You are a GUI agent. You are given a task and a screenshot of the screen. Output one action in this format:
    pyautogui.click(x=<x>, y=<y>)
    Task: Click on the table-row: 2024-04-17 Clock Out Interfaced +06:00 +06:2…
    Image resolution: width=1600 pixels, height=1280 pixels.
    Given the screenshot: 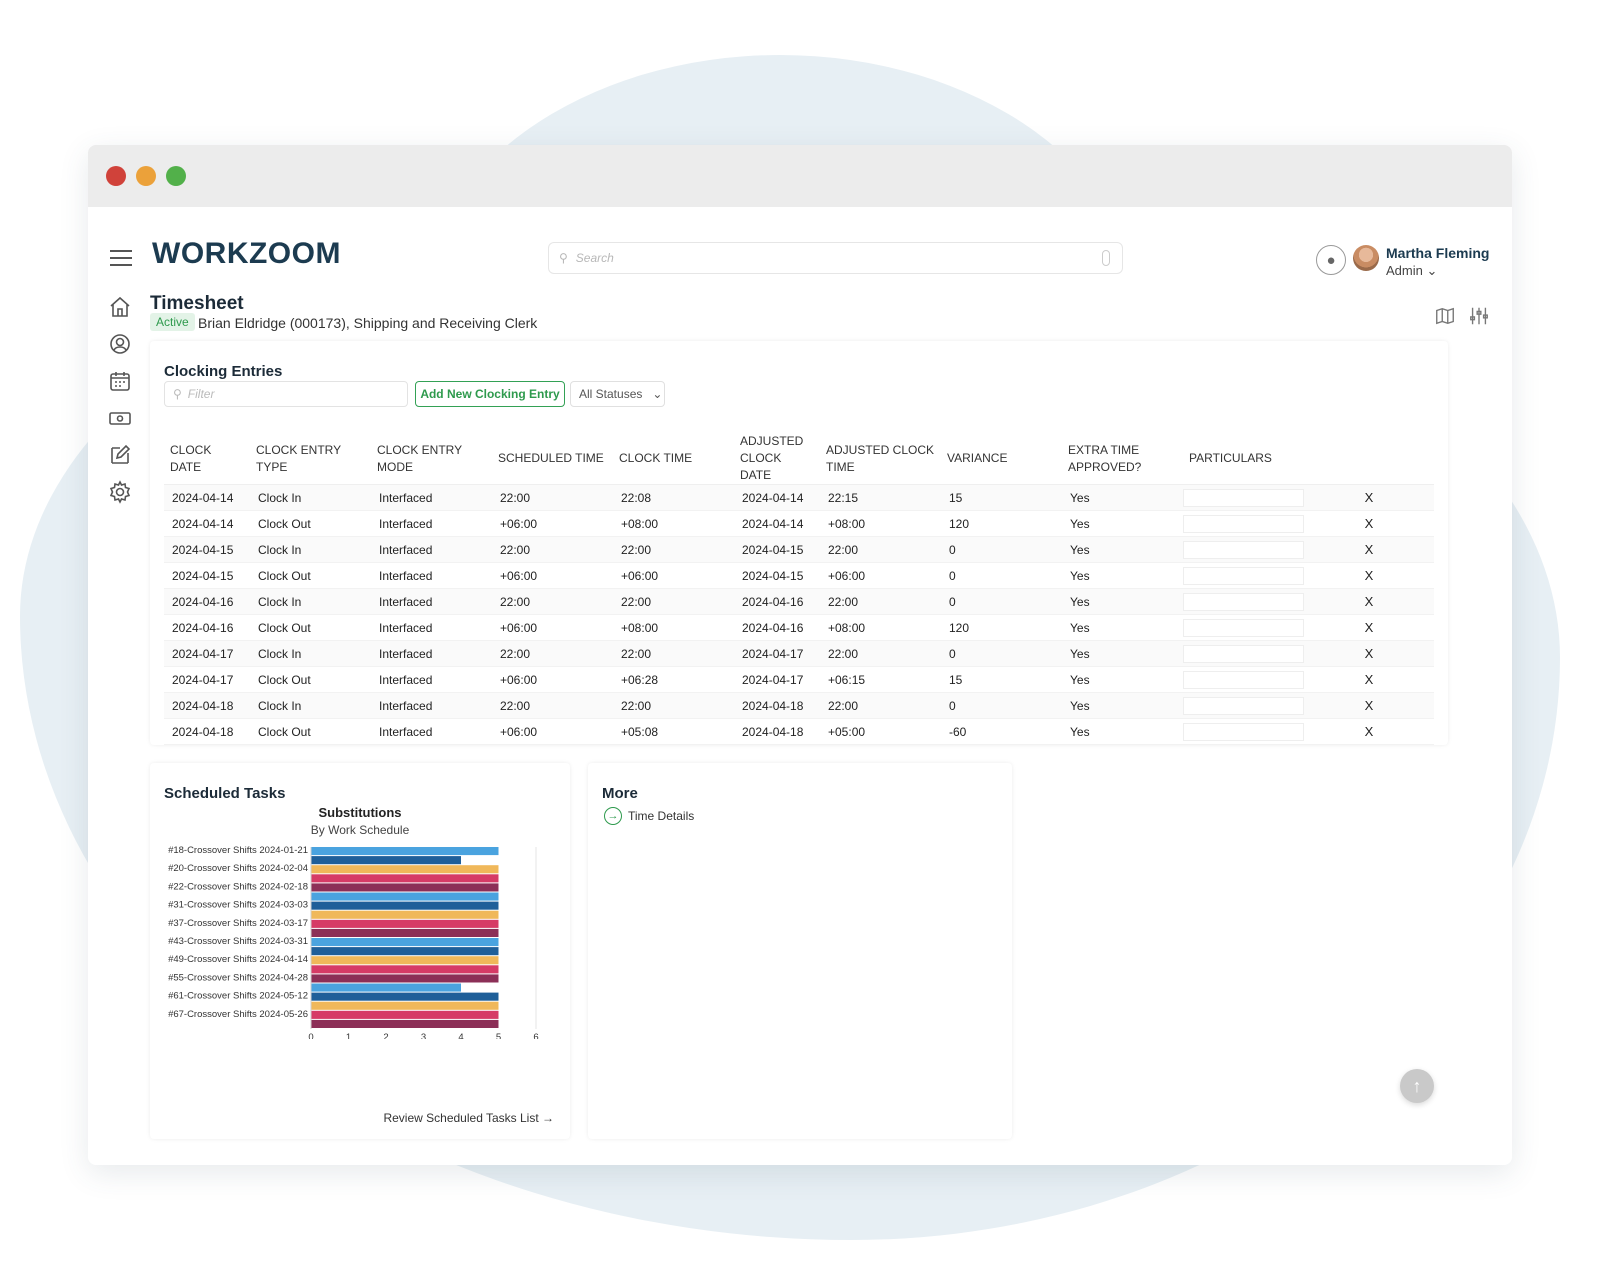 What is the action you would take?
    pyautogui.click(x=799, y=679)
    